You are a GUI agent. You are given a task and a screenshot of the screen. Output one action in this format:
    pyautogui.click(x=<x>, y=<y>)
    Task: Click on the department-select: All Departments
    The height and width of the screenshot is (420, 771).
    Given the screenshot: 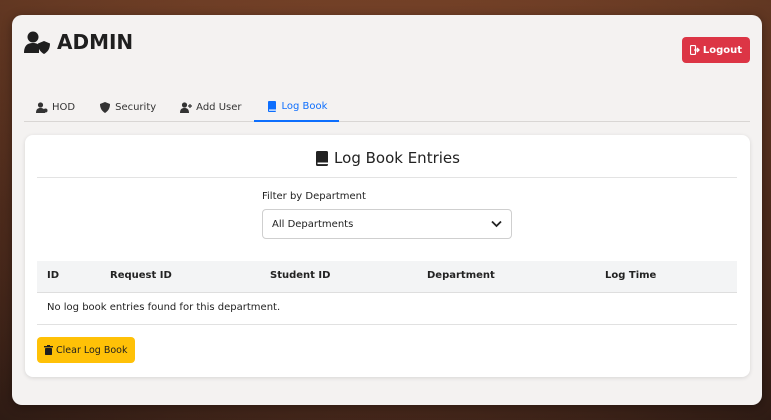 What is the action you would take?
    pyautogui.click(x=387, y=224)
    